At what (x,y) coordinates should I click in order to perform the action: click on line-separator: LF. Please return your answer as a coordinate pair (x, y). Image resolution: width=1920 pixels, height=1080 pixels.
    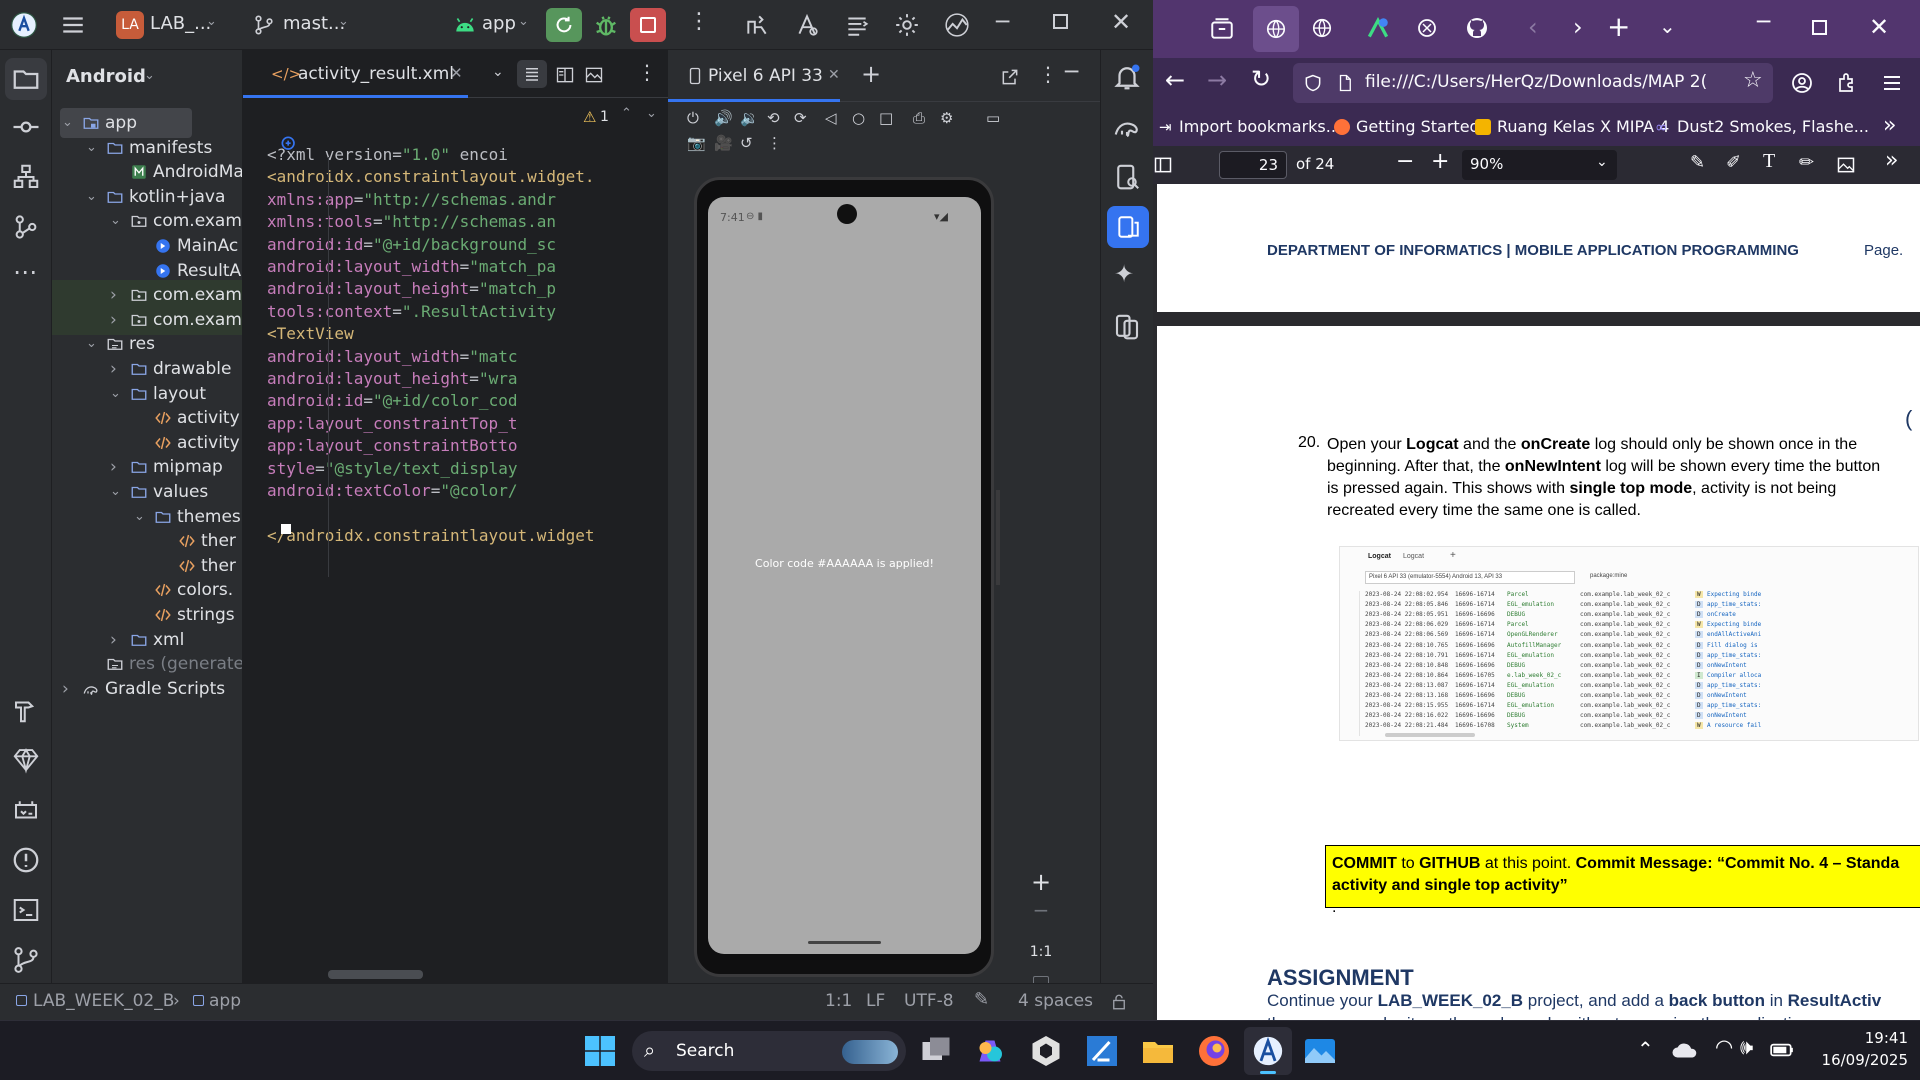
    Looking at the image, I should click on (875, 1001).